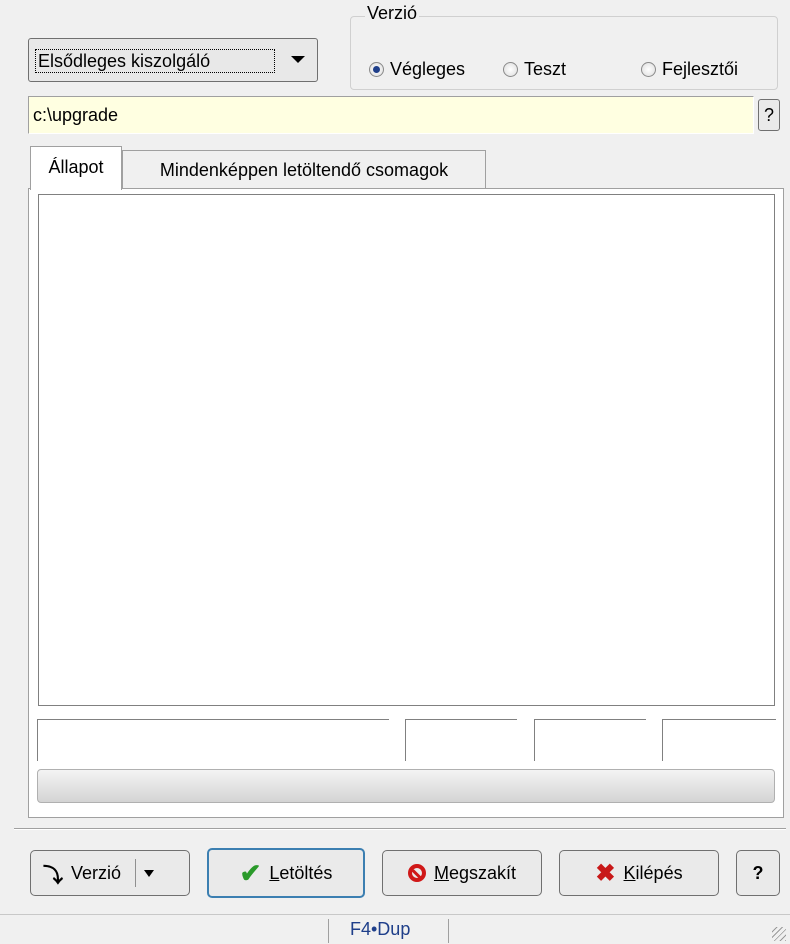 The height and width of the screenshot is (944, 790). Describe the element at coordinates (136, 873) in the screenshot. I see `version-dropdown-divider` at that location.